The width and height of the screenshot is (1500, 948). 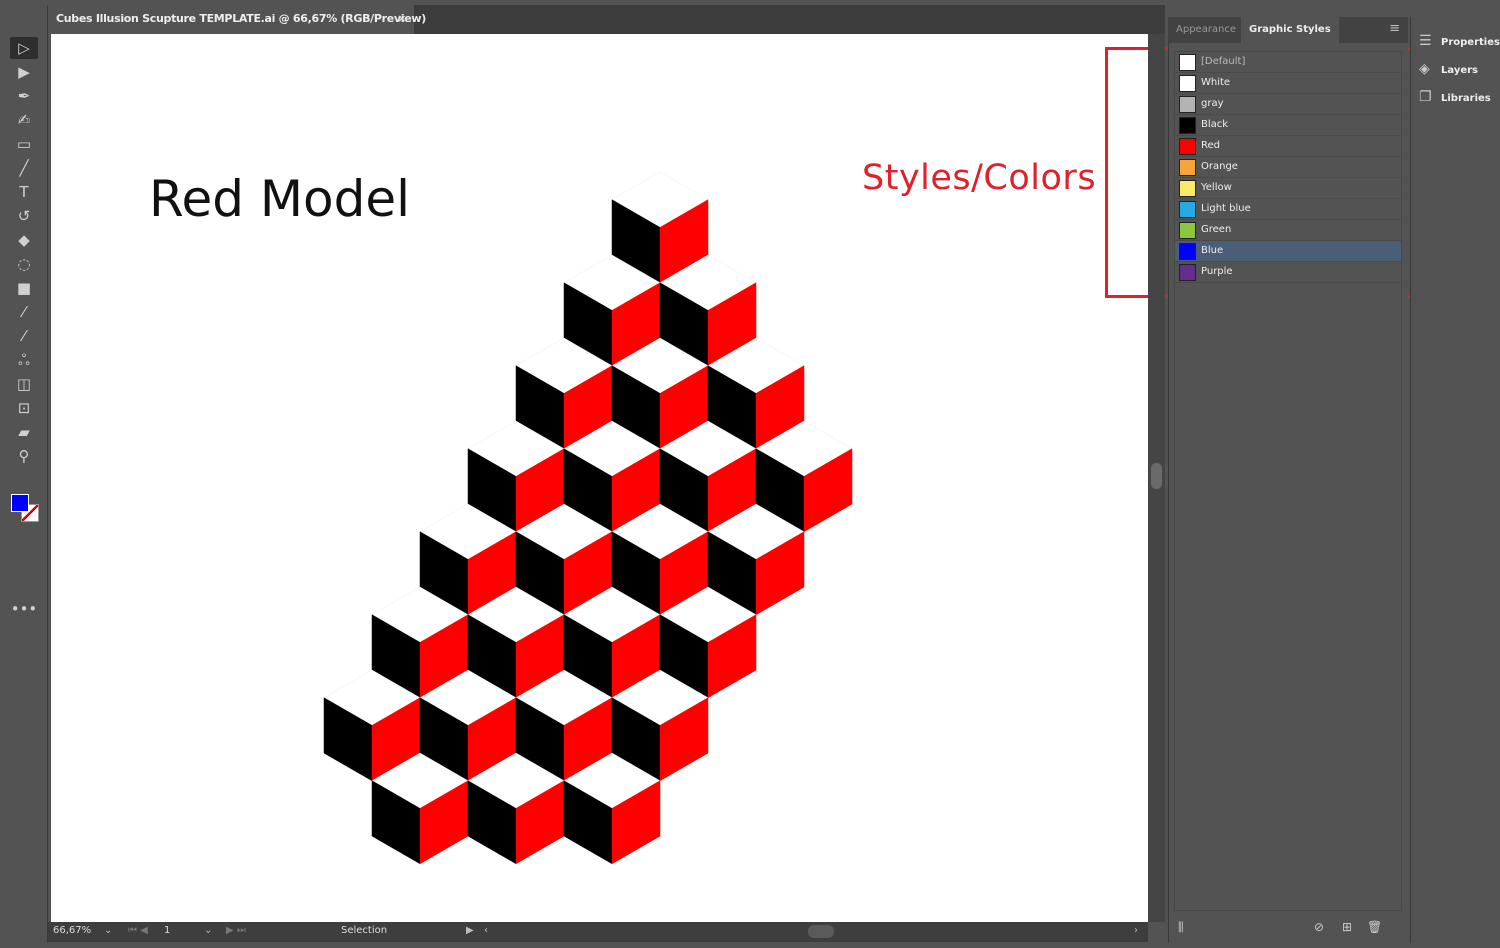 What do you see at coordinates (1288, 272) in the screenshot?
I see `graphic-style-item: Purple` at bounding box center [1288, 272].